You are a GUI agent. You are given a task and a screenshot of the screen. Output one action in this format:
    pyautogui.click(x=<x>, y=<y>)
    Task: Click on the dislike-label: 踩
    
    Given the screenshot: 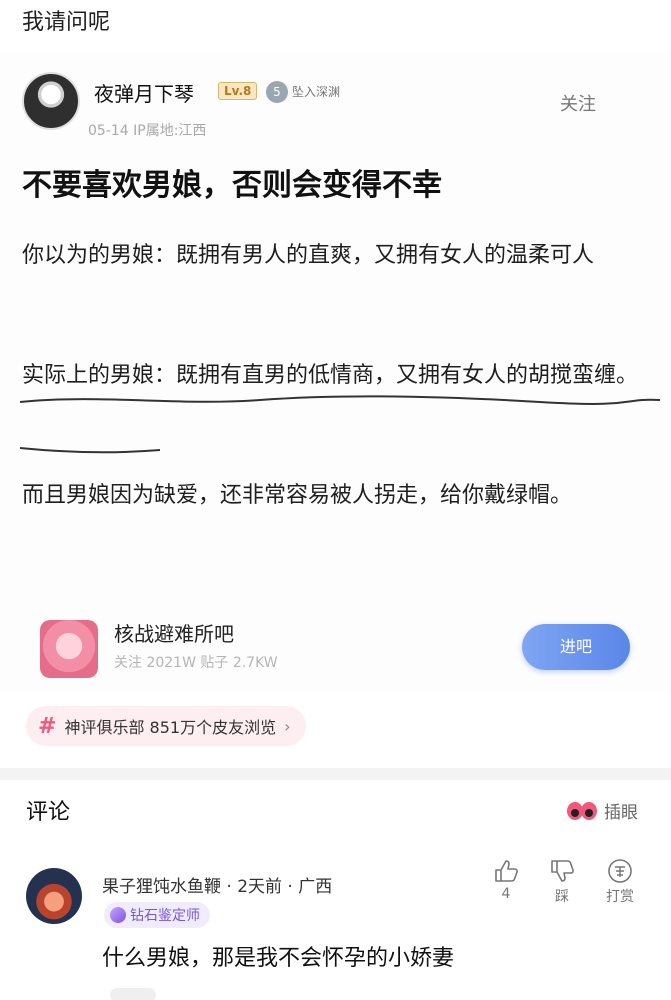 What is the action you would take?
    pyautogui.click(x=562, y=897)
    